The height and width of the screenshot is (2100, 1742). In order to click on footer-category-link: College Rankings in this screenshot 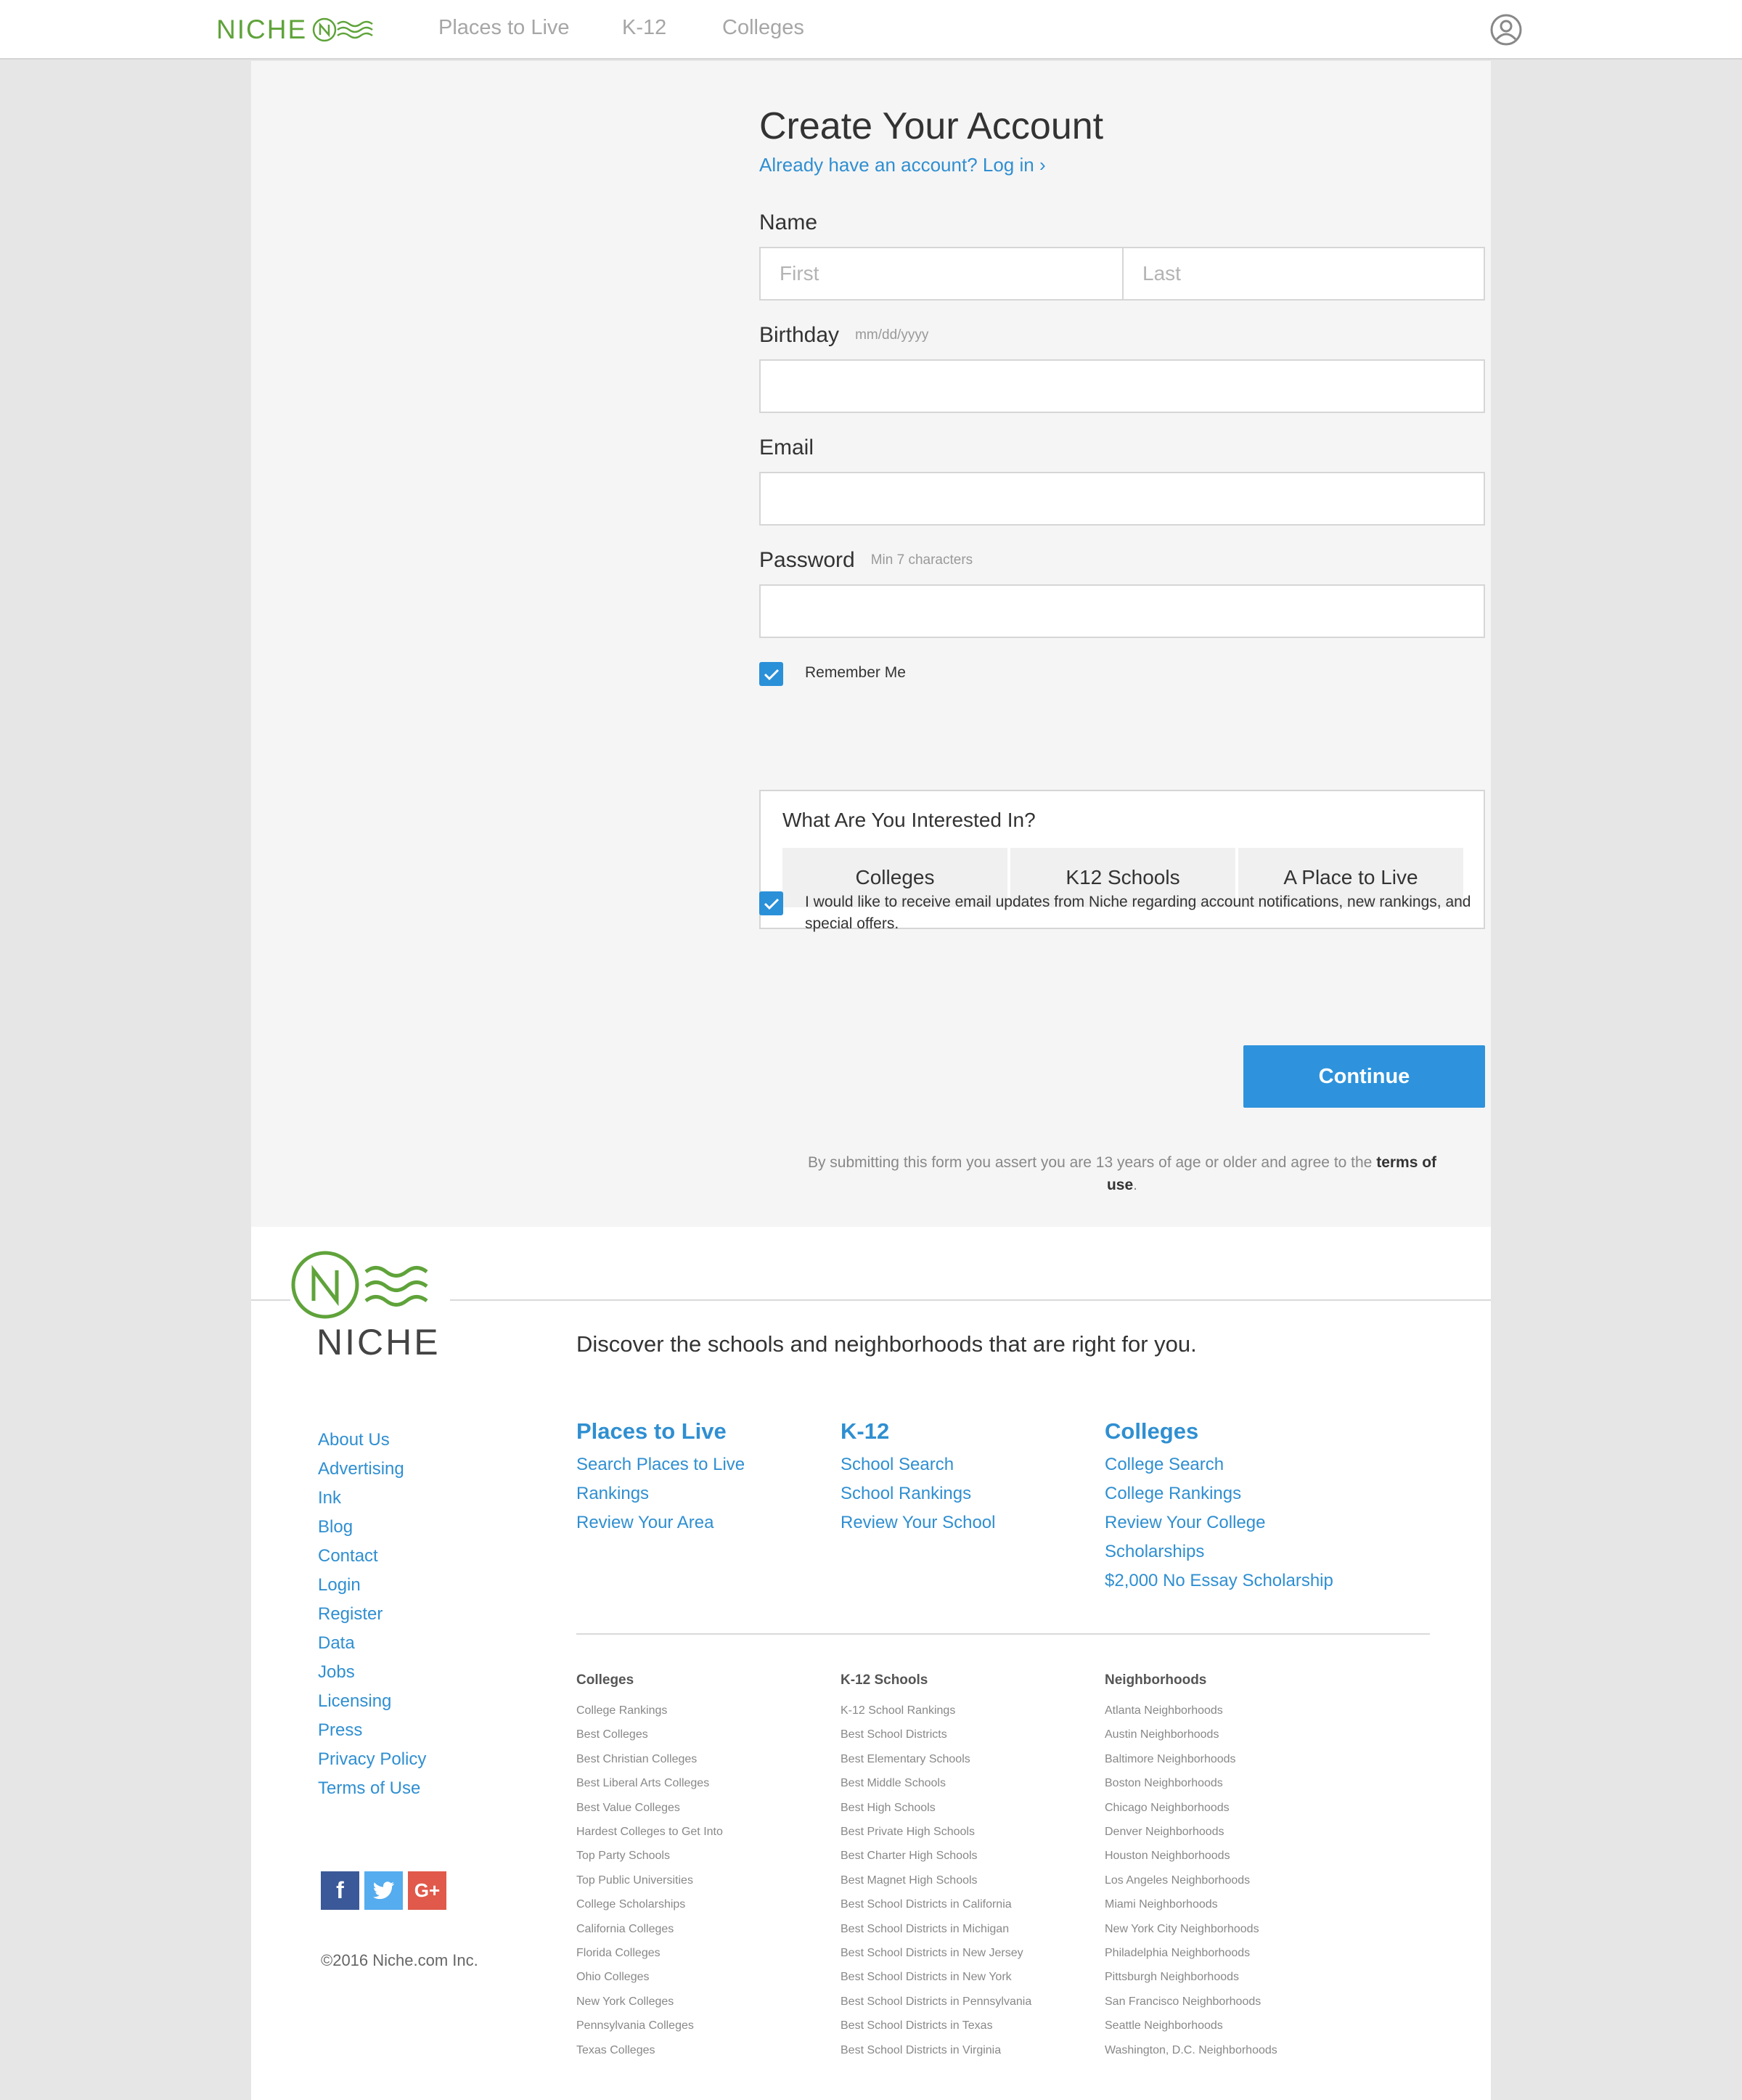, I will do `click(1219, 1493)`.